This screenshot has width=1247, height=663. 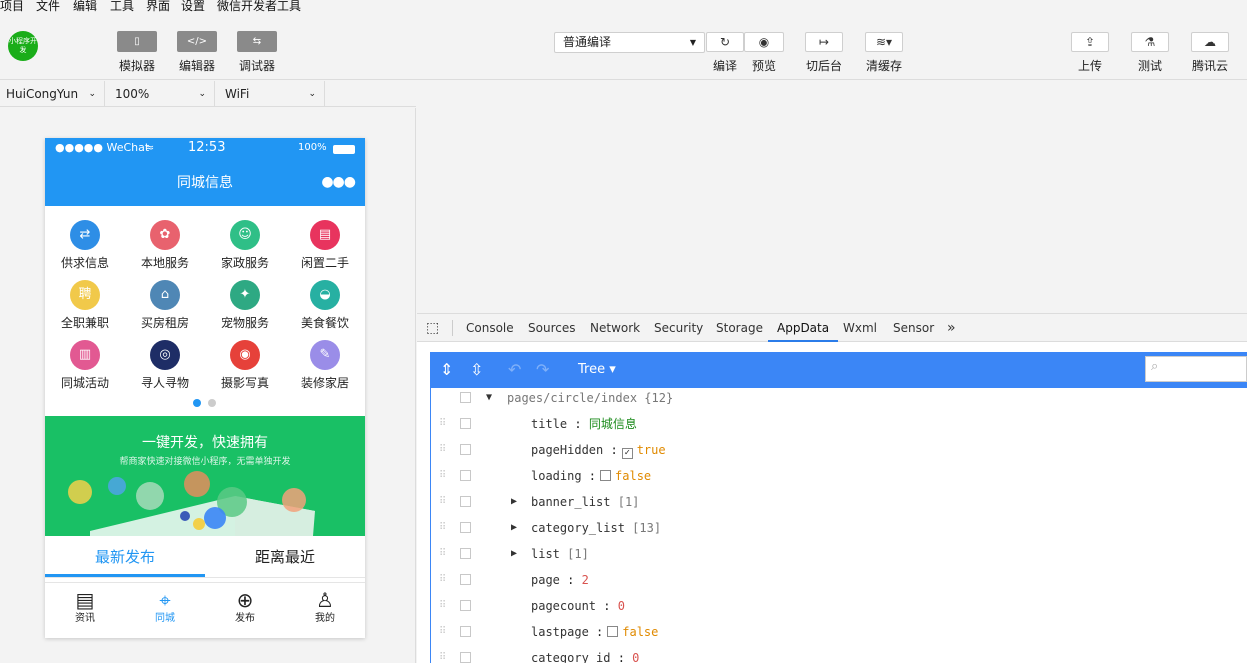 I want to click on tab-security: Security, so click(x=678, y=328).